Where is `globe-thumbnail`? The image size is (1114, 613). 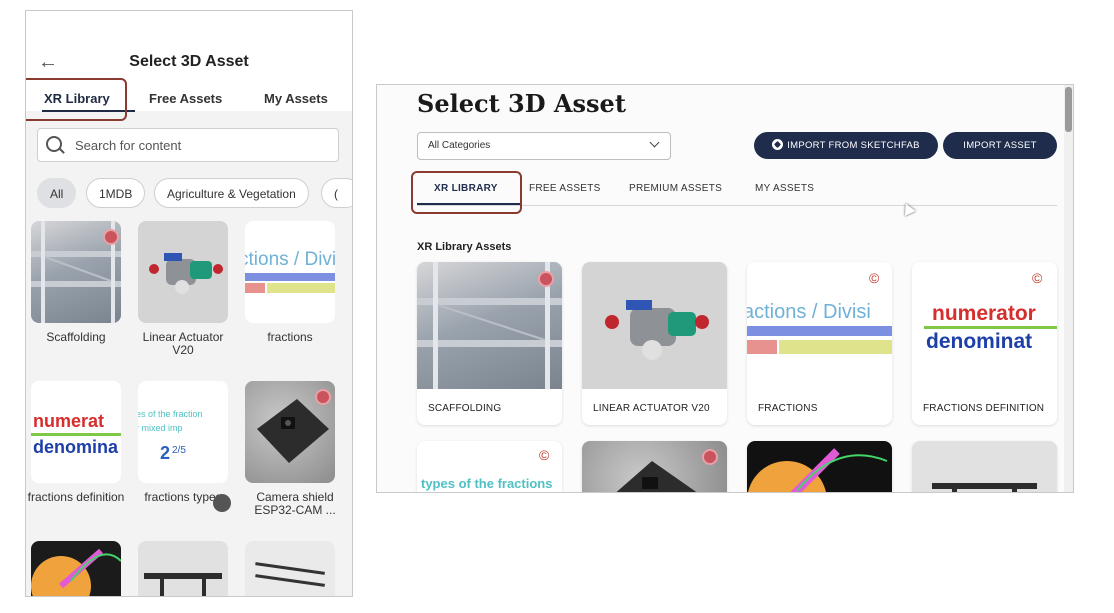
globe-thumbnail is located at coordinates (76, 568).